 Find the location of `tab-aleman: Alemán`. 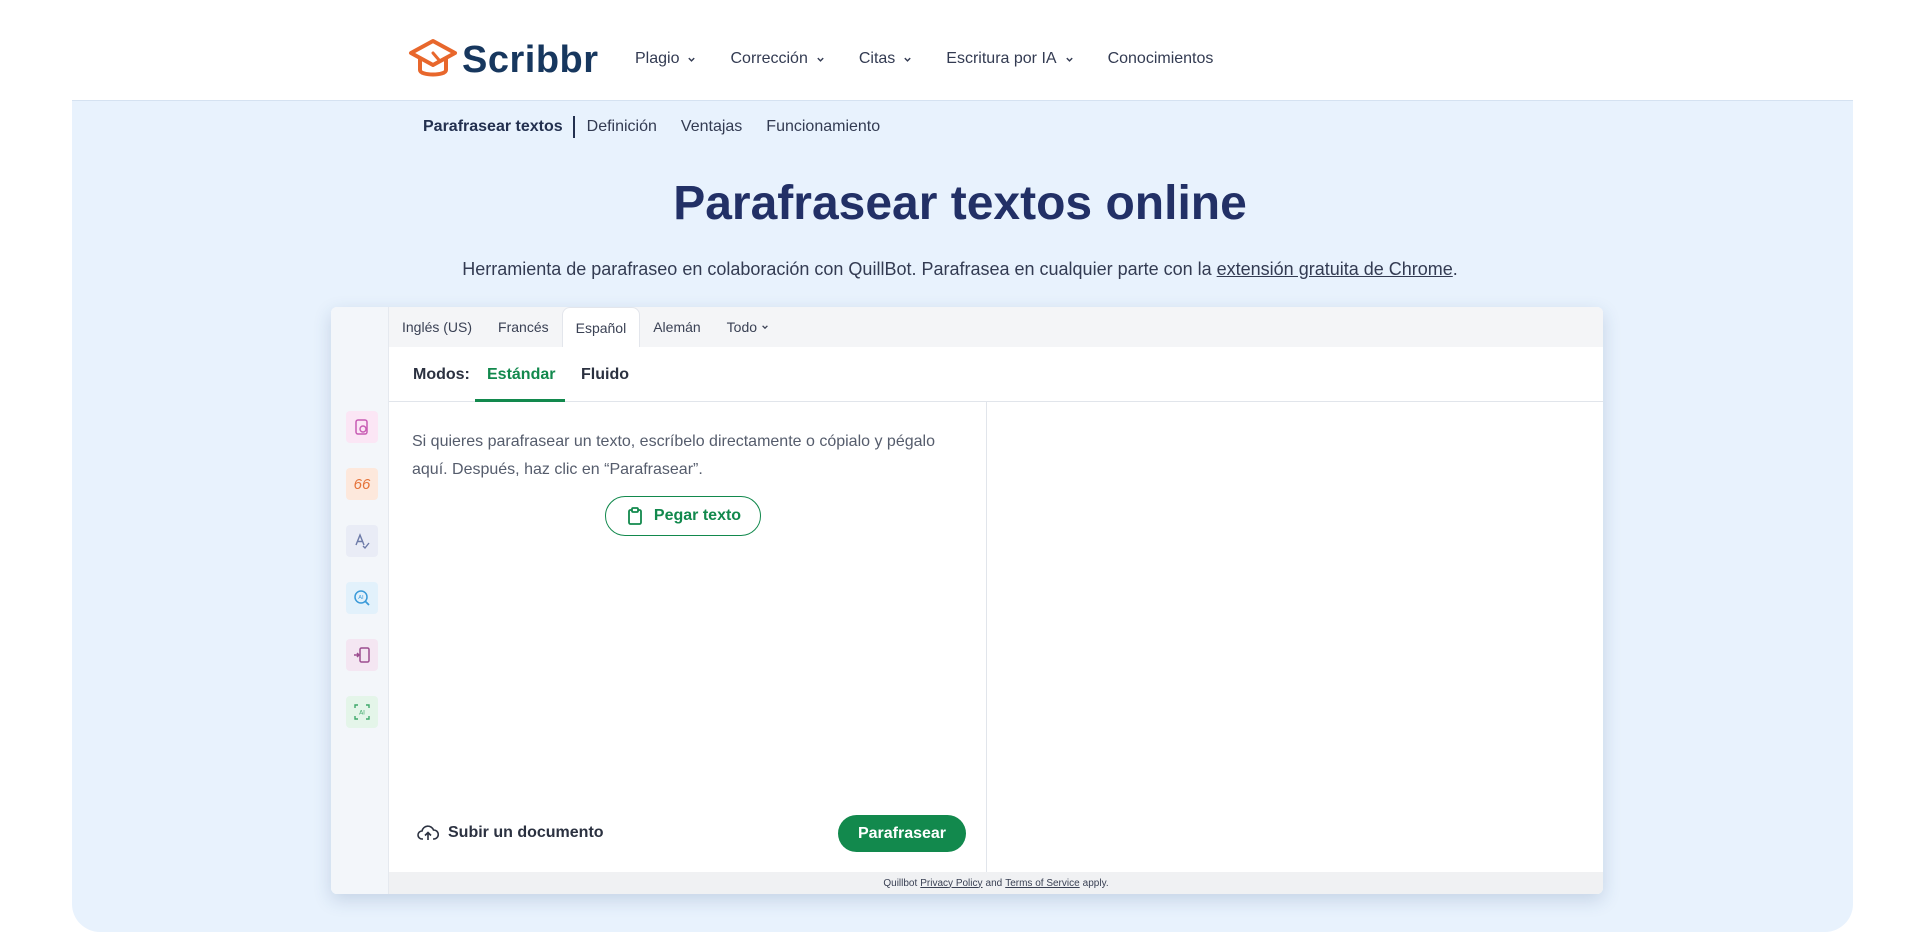

tab-aleman: Alemán is located at coordinates (676, 327).